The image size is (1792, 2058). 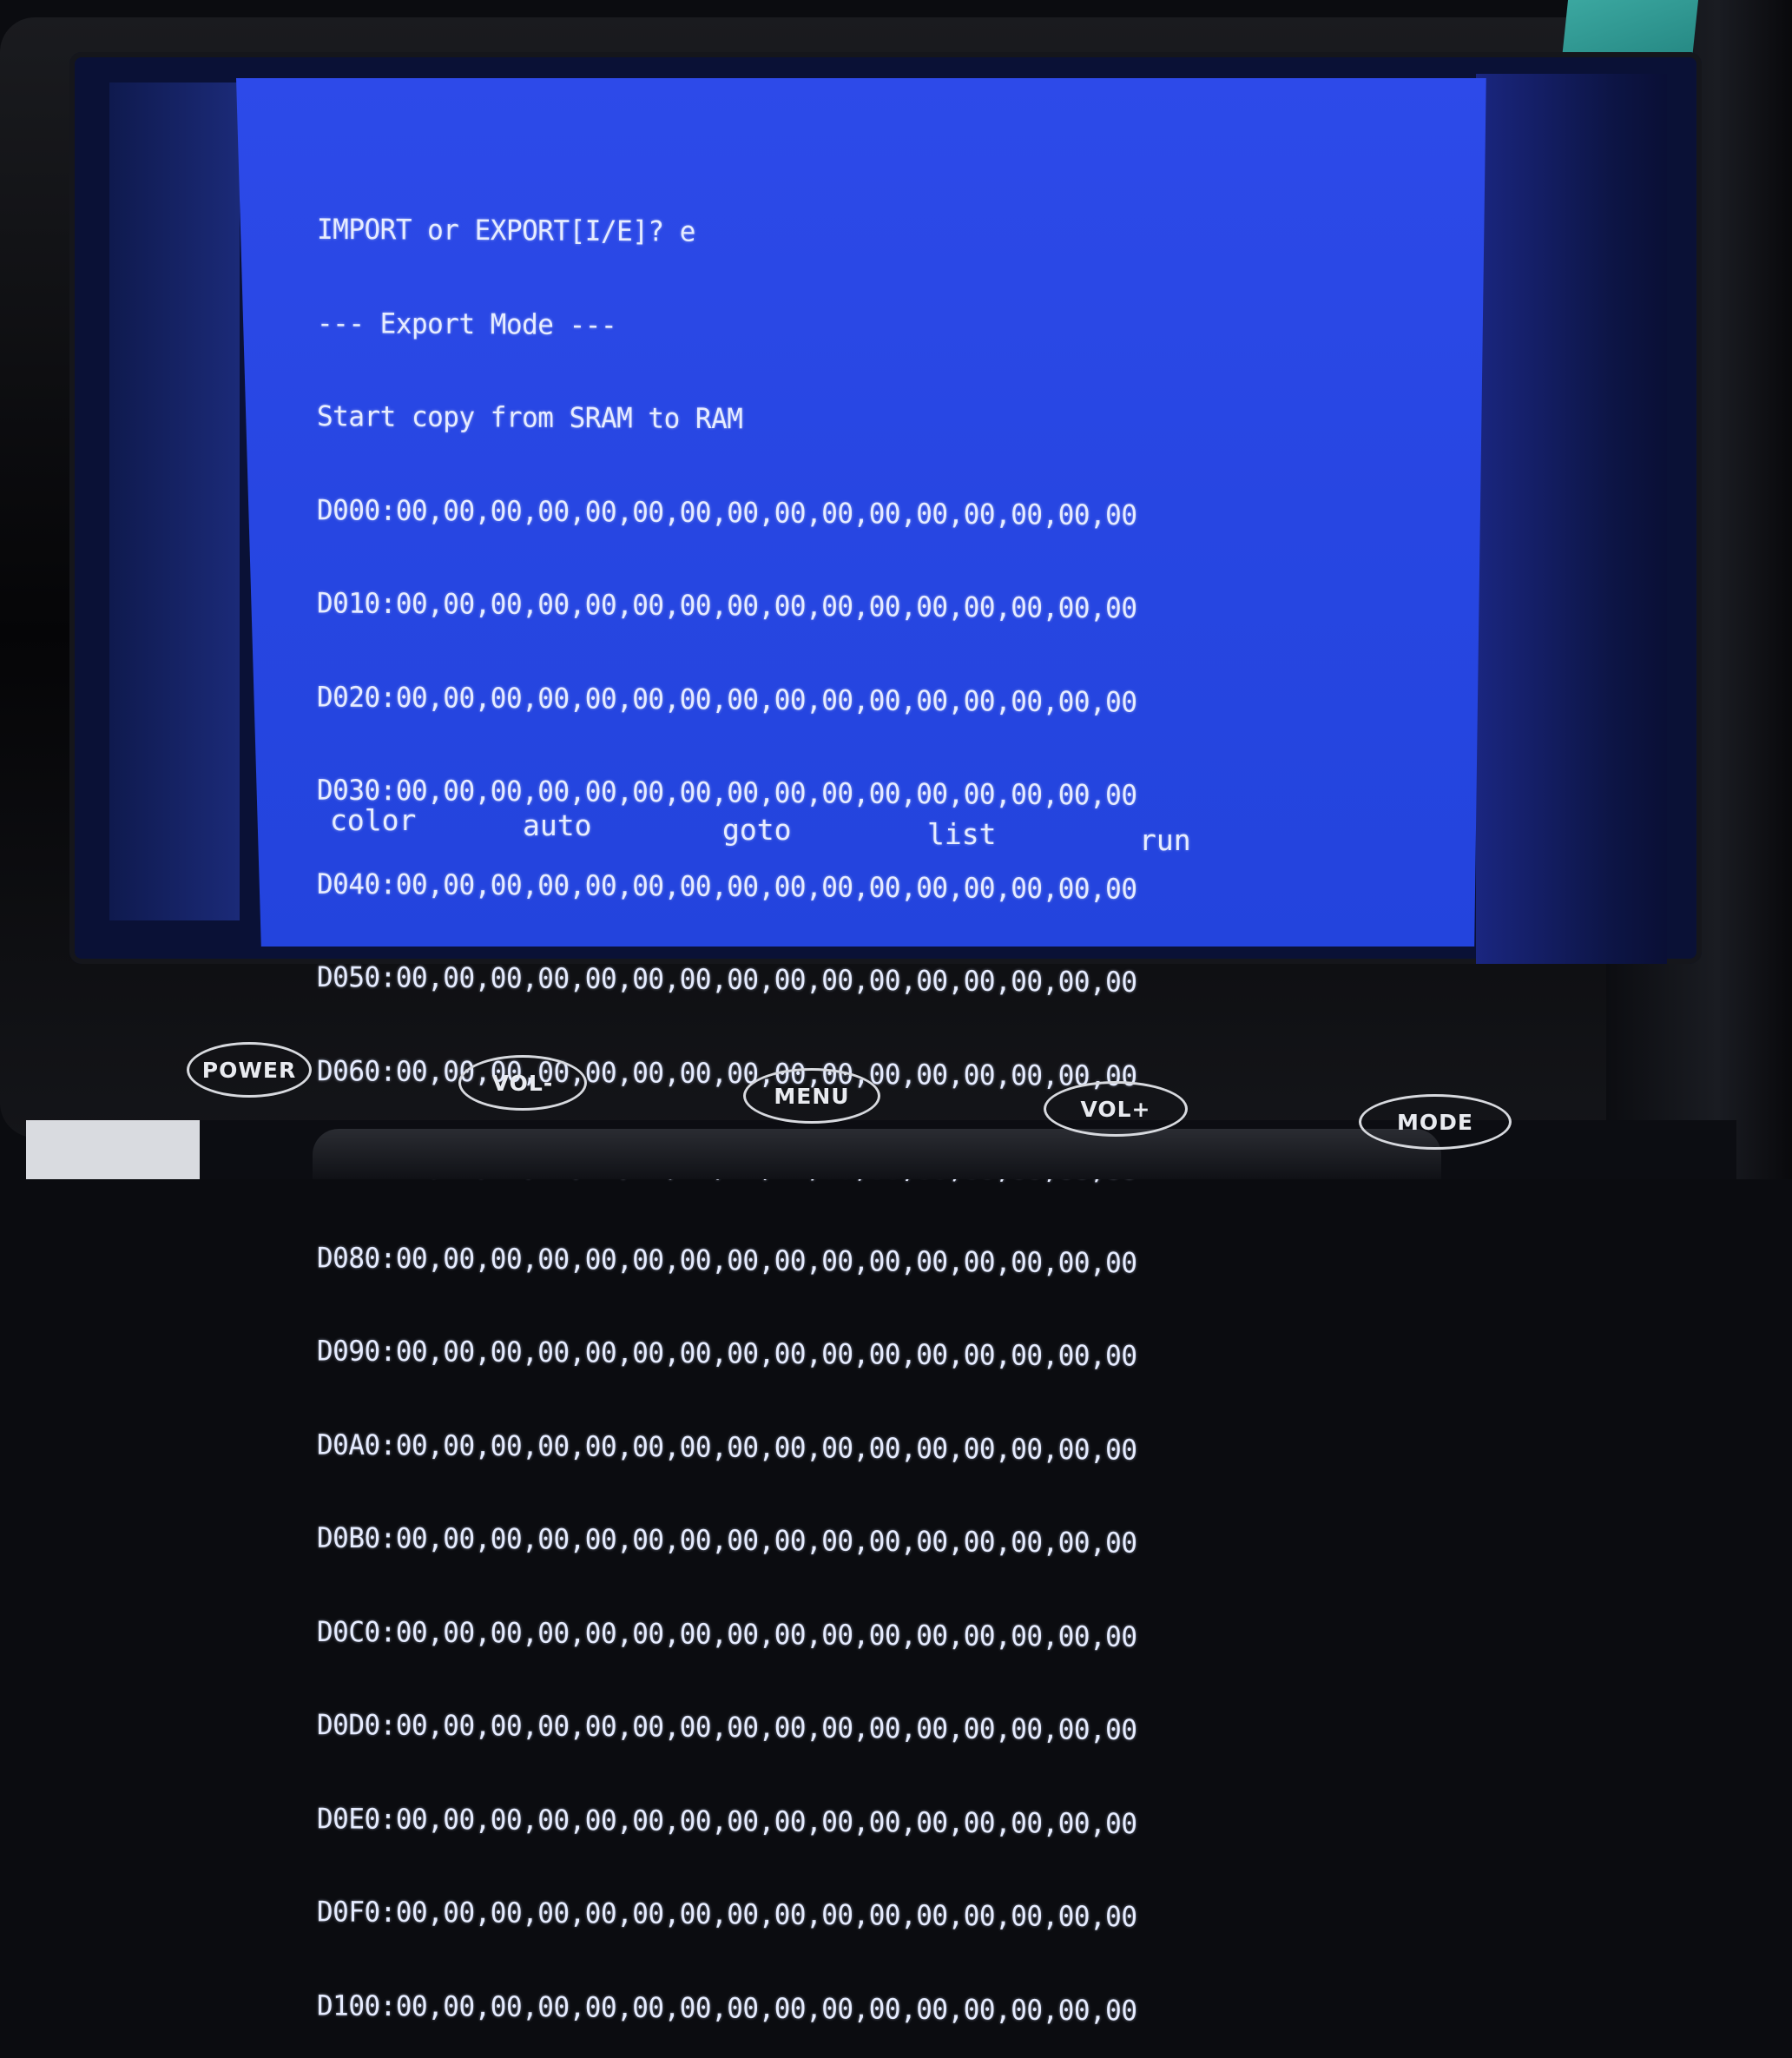 What do you see at coordinates (877, 1154) in the screenshot?
I see `monitor-stand` at bounding box center [877, 1154].